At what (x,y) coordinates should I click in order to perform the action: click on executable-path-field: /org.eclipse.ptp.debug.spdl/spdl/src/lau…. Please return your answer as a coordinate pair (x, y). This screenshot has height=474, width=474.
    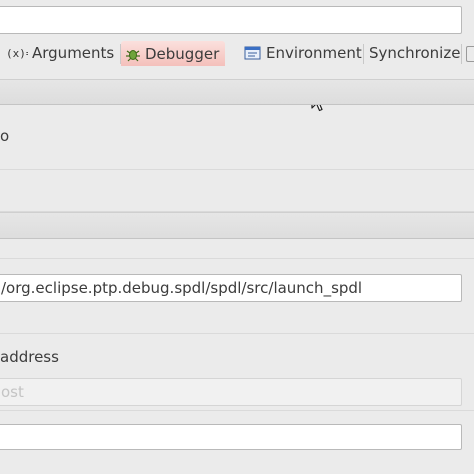
    Looking at the image, I should click on (231, 288).